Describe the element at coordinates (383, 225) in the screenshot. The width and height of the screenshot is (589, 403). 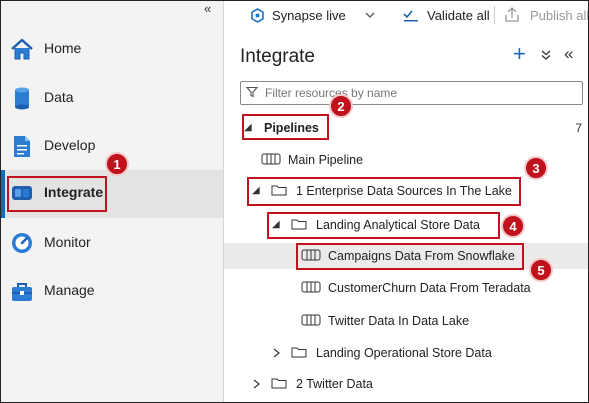
I see `highlight-landing-analytical` at that location.